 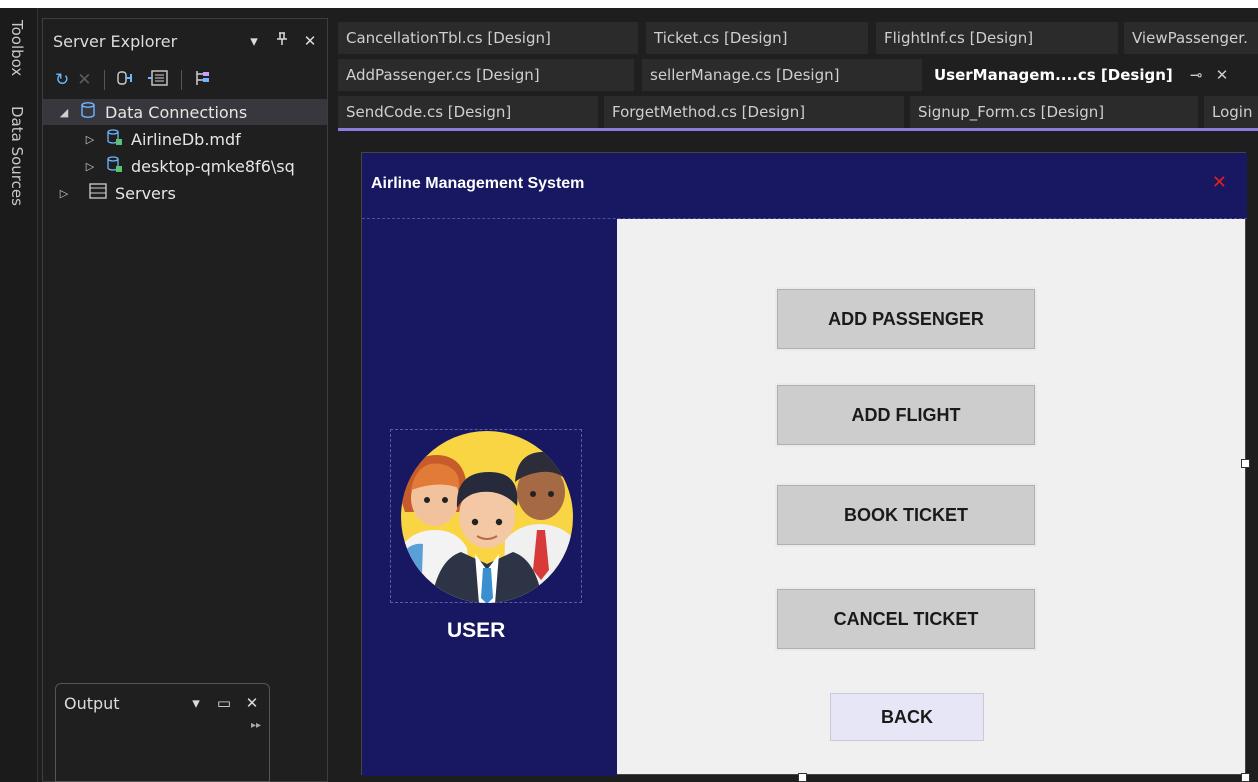 What do you see at coordinates (256, 725) in the screenshot?
I see `overflow-icon: ▸▸` at bounding box center [256, 725].